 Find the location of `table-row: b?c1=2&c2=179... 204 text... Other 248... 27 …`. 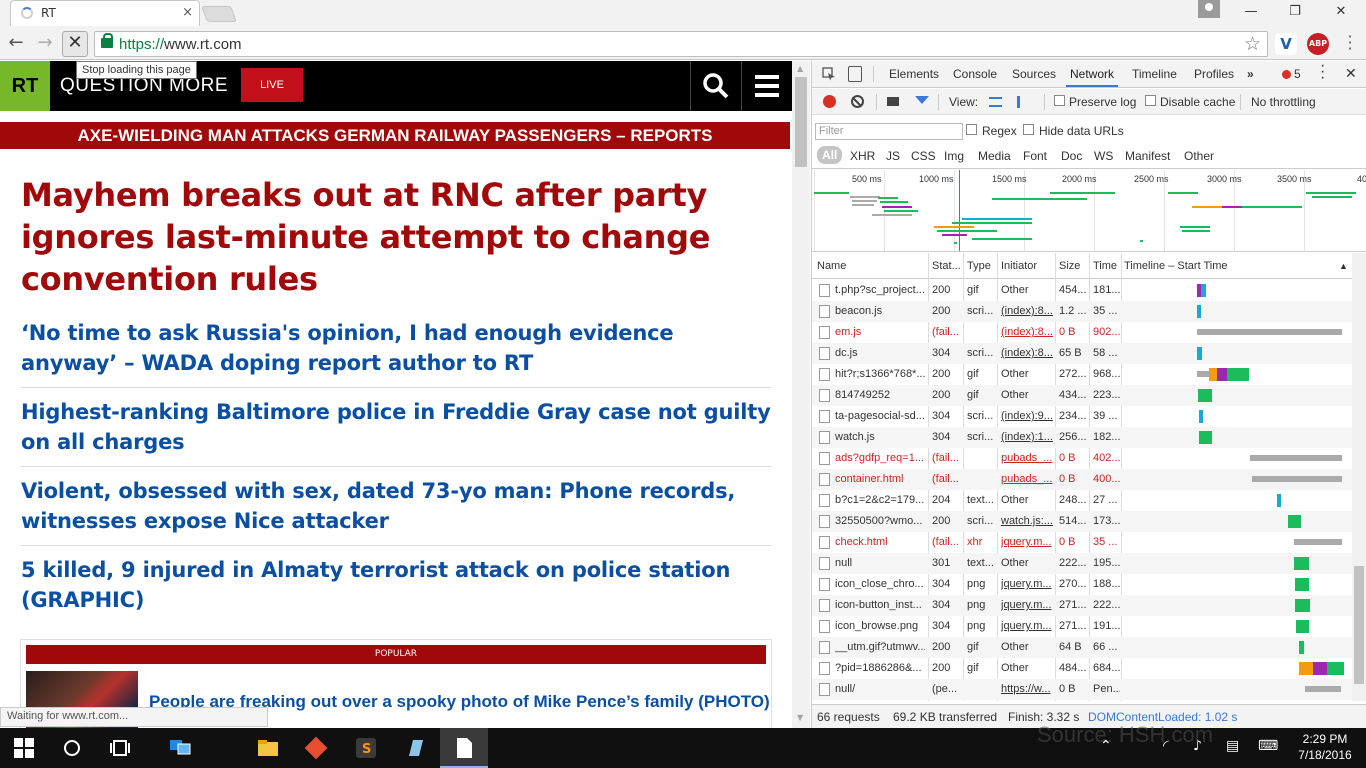

table-row: b?c1=2&c2=179... 204 text... Other 248... 27 … is located at coordinates (1082, 500).